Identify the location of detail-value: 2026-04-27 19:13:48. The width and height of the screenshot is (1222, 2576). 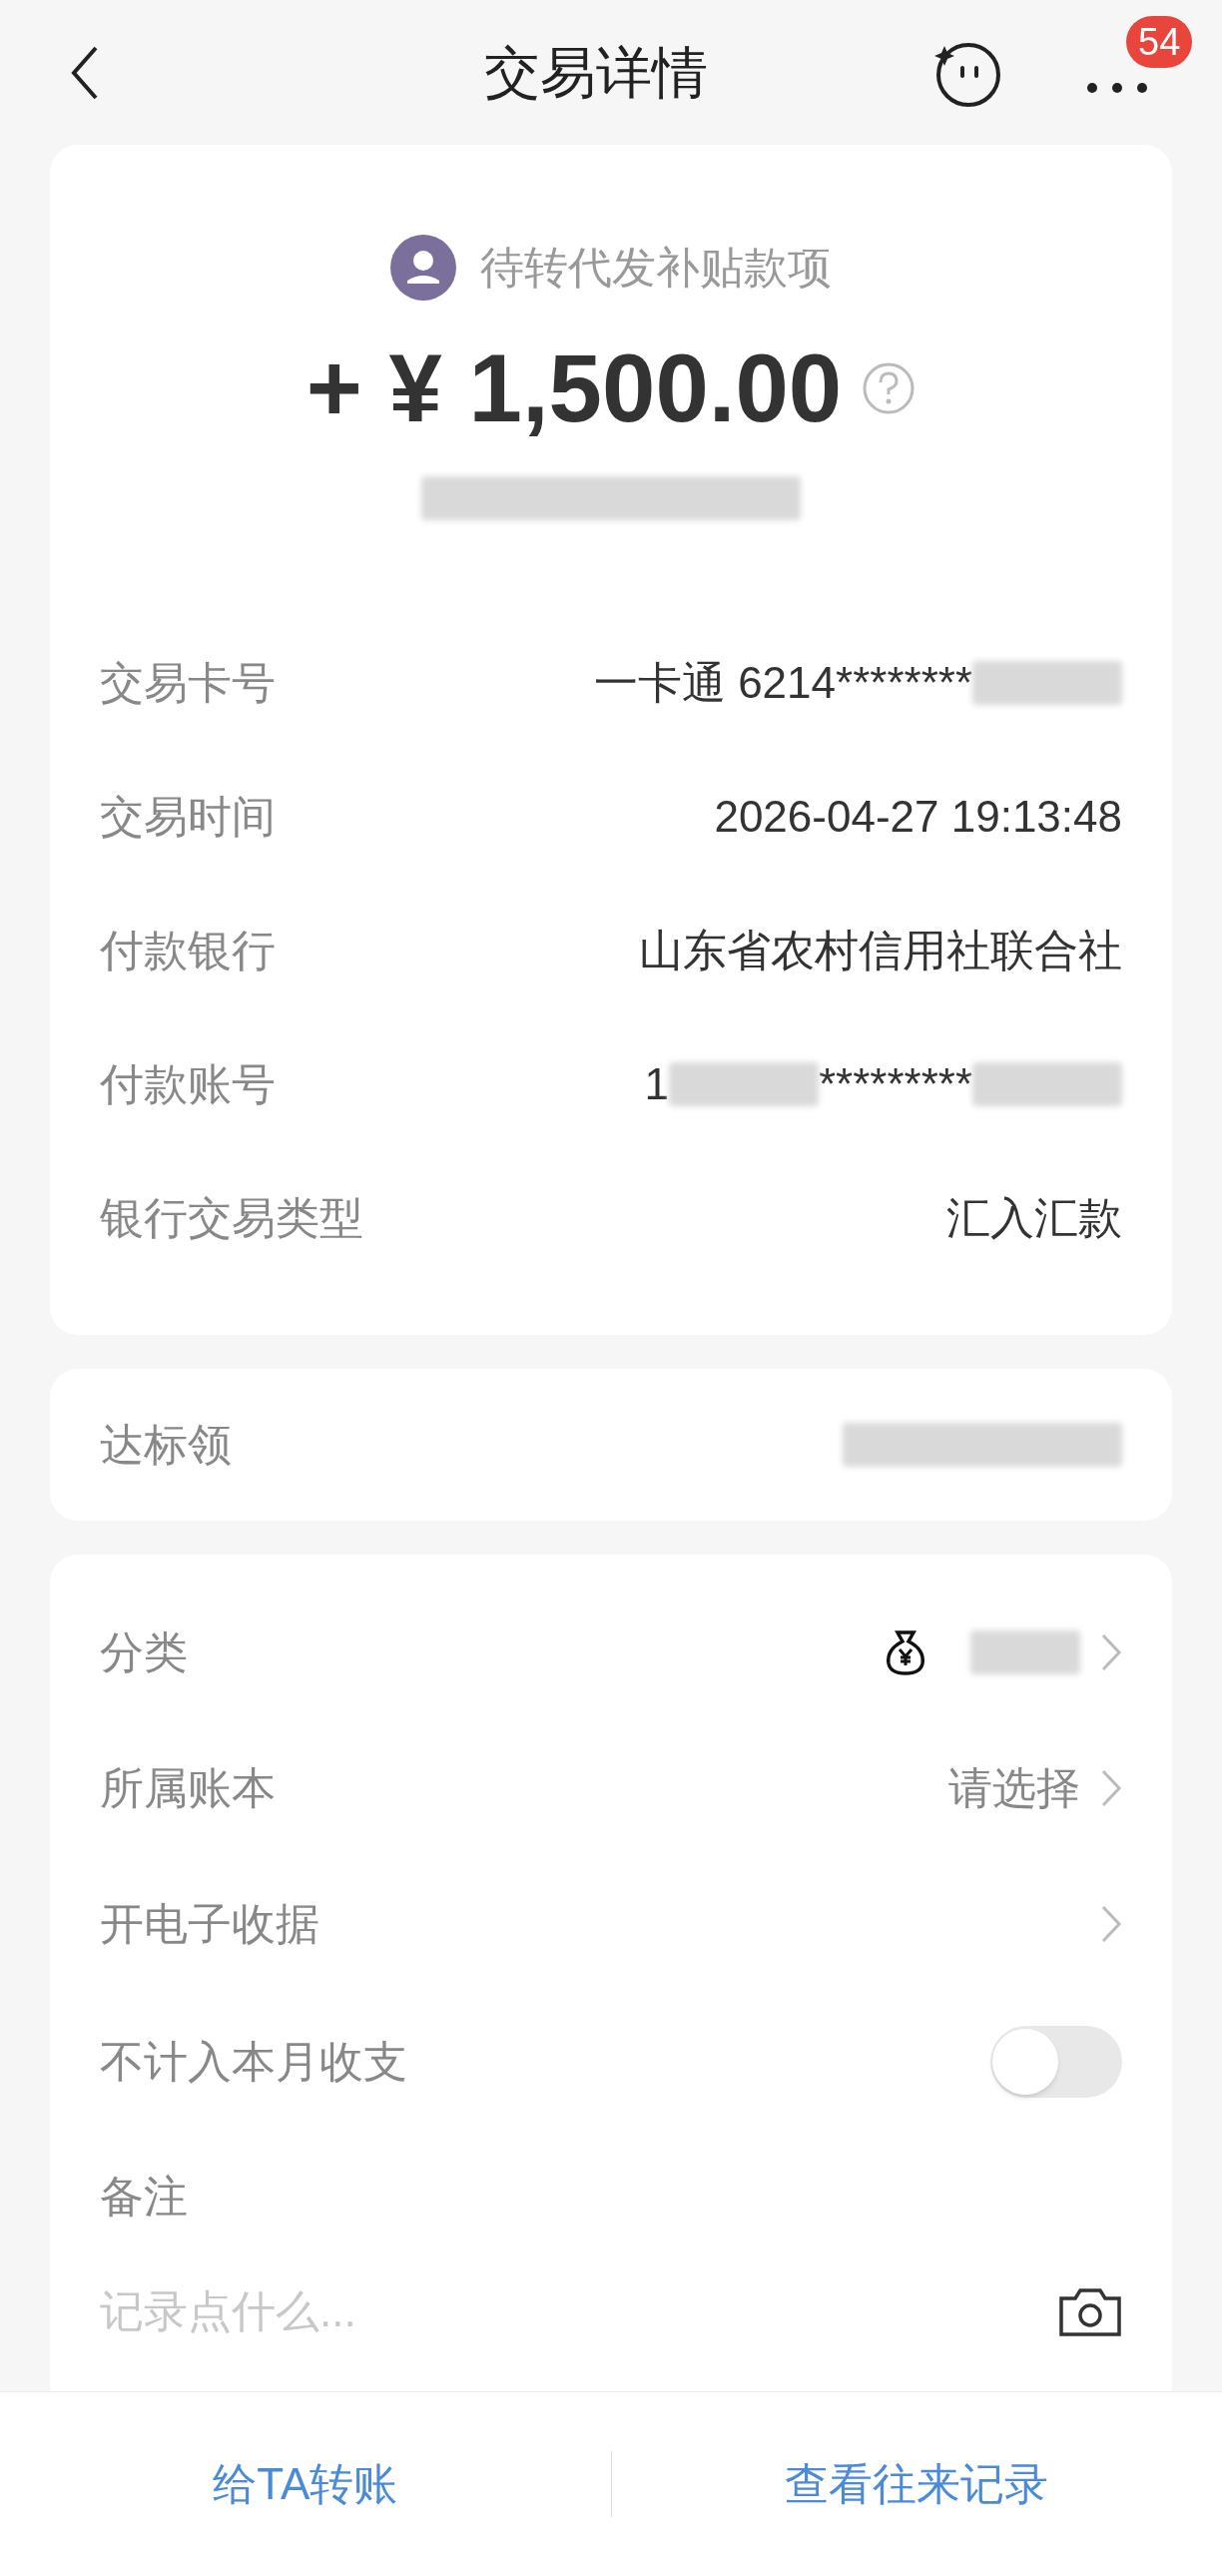
(918, 817).